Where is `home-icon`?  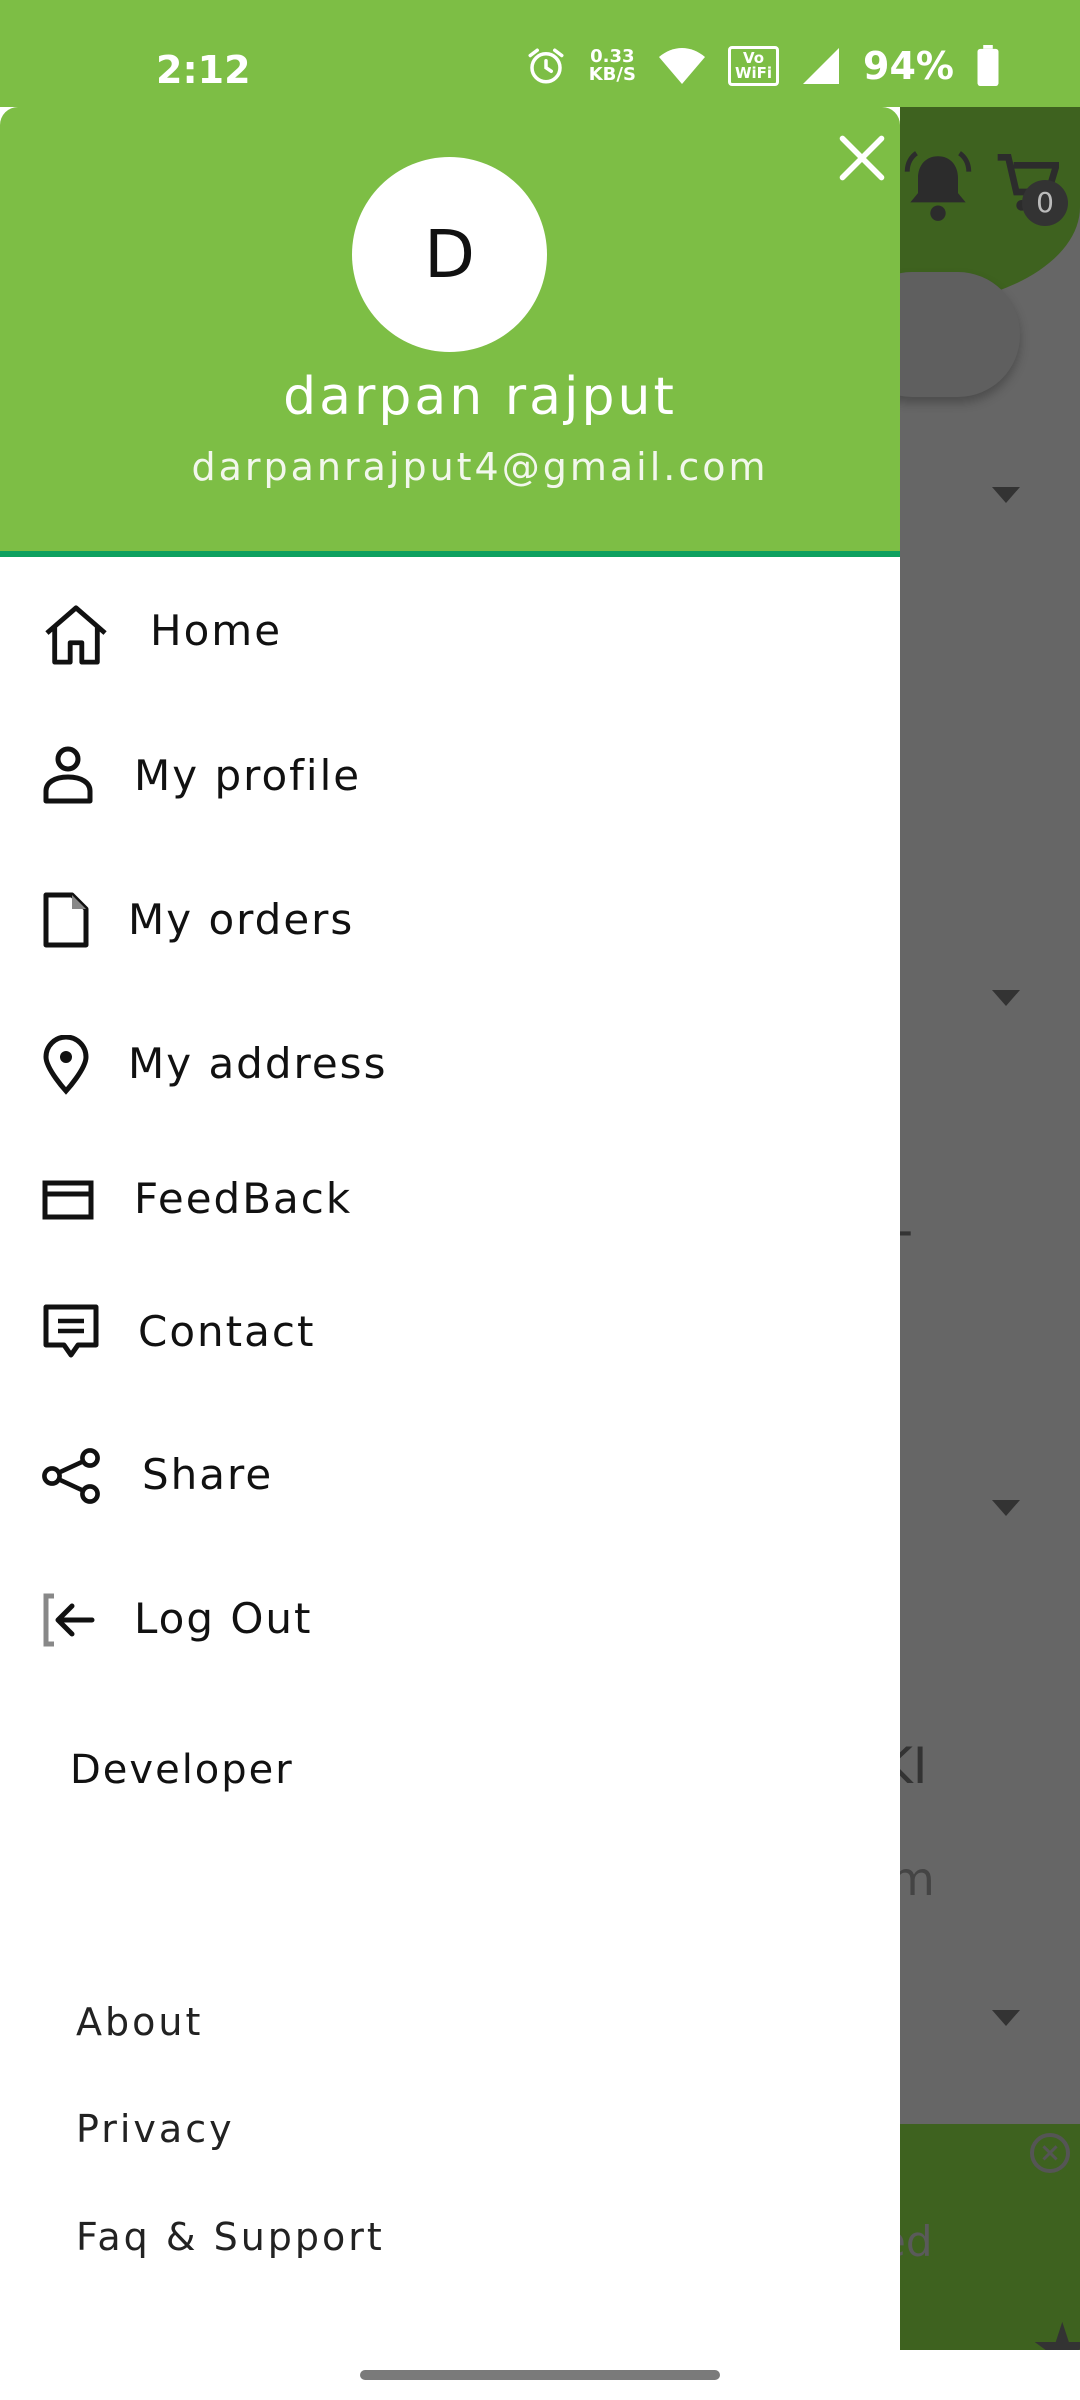 home-icon is located at coordinates (76, 635).